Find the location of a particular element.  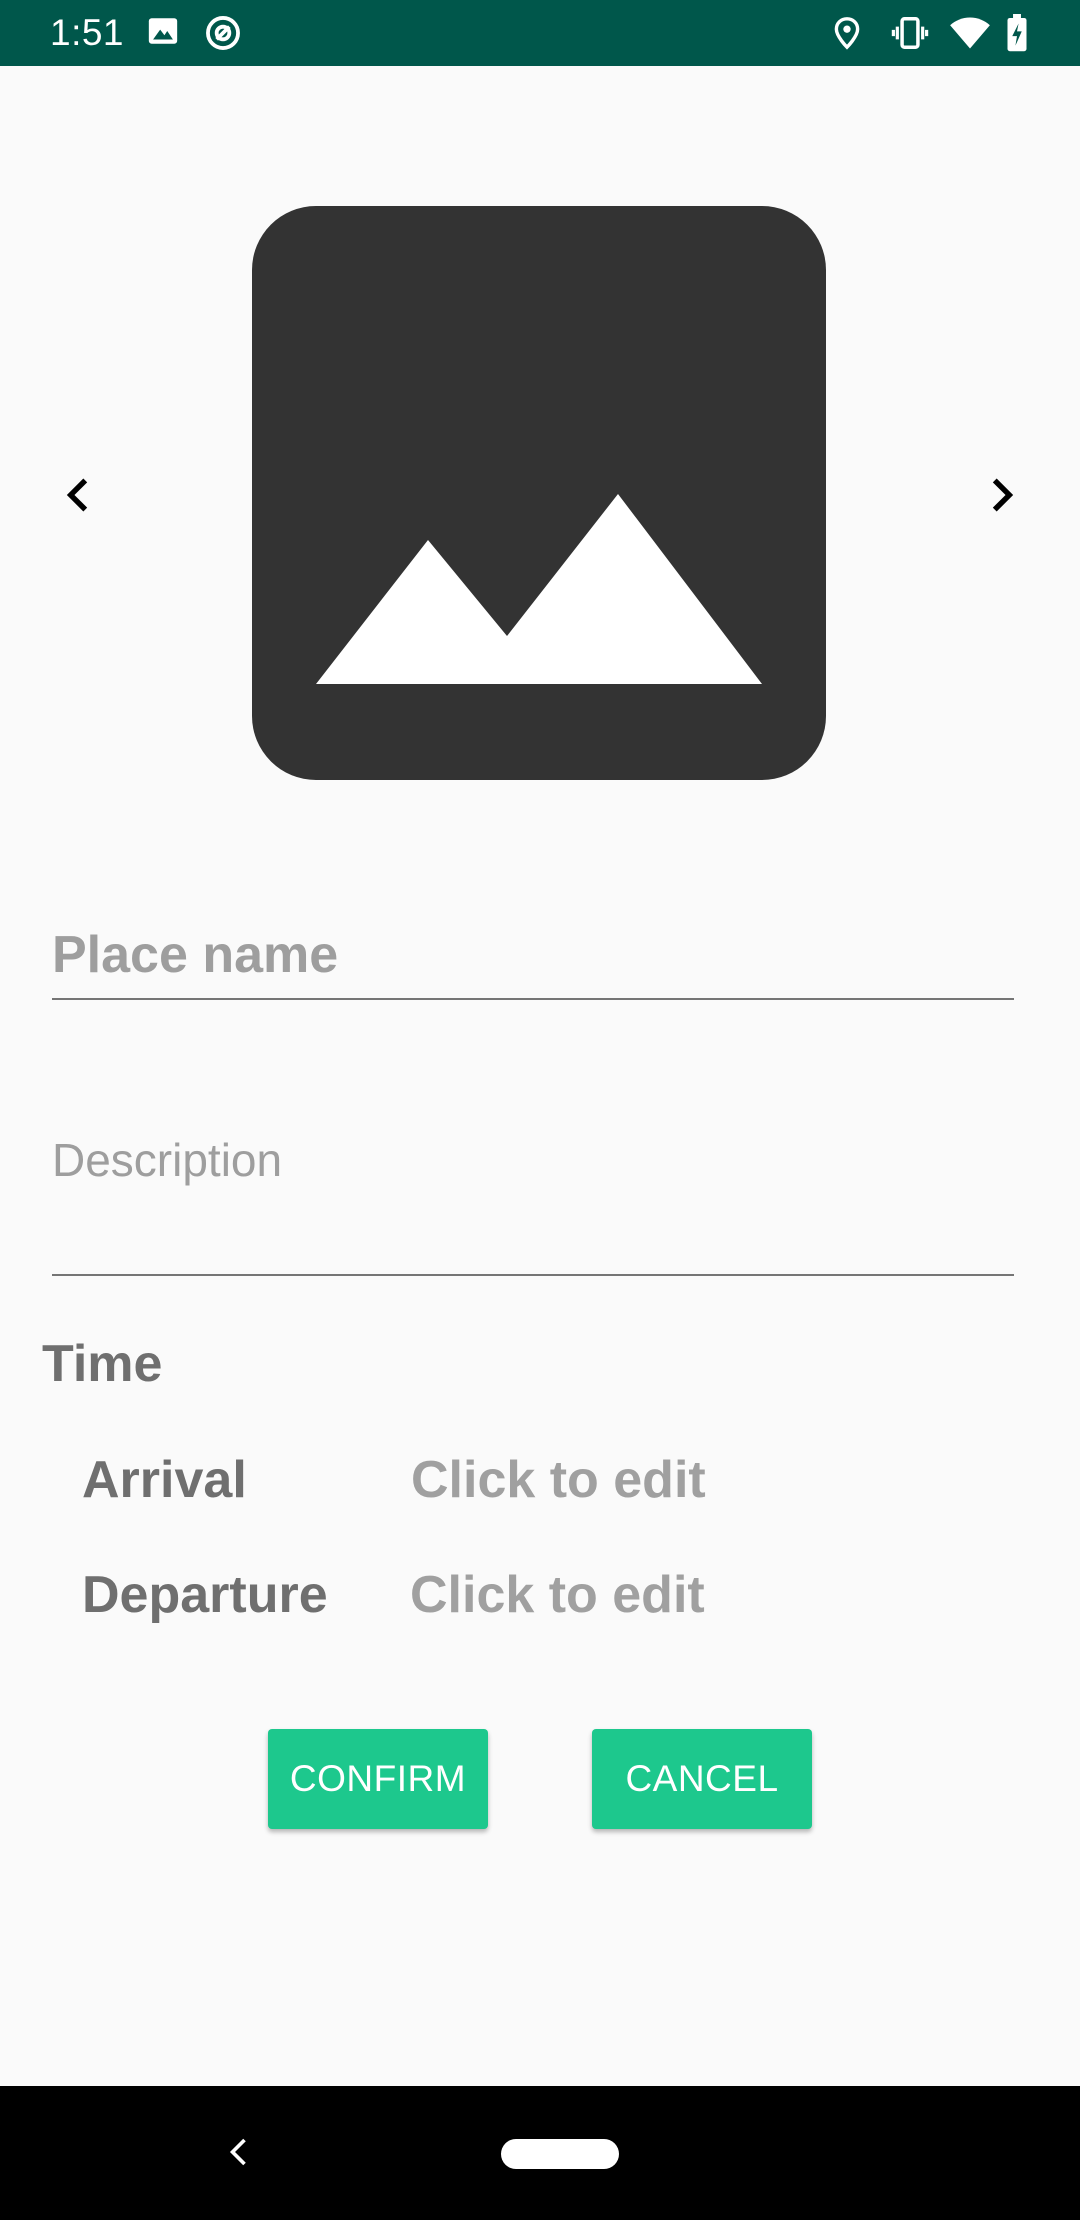

next-image-button is located at coordinates (1001, 495).